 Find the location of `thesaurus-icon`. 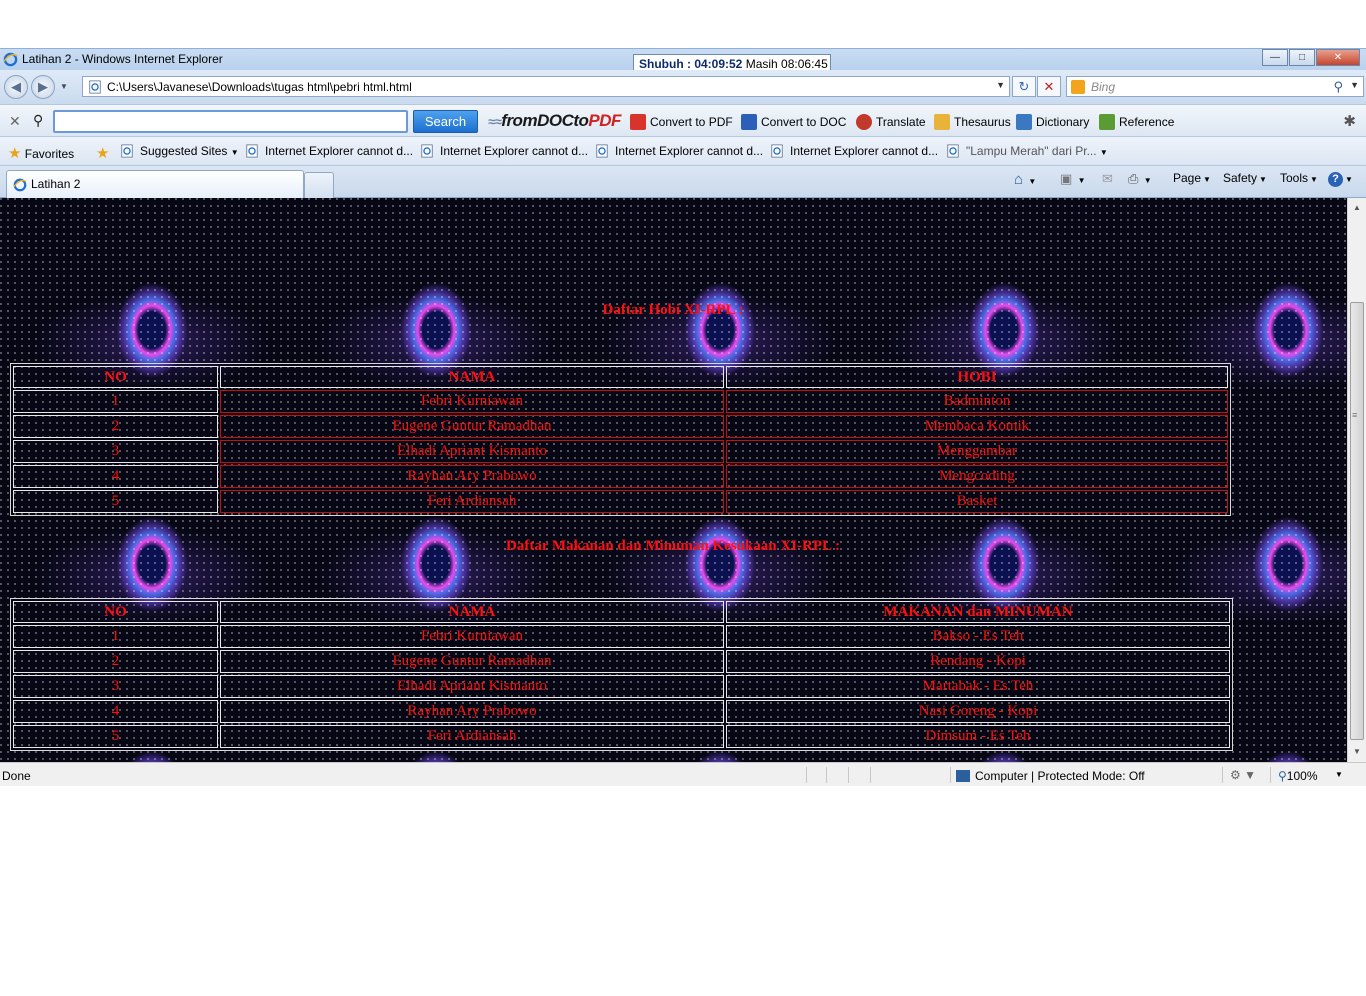

thesaurus-icon is located at coordinates (942, 122).